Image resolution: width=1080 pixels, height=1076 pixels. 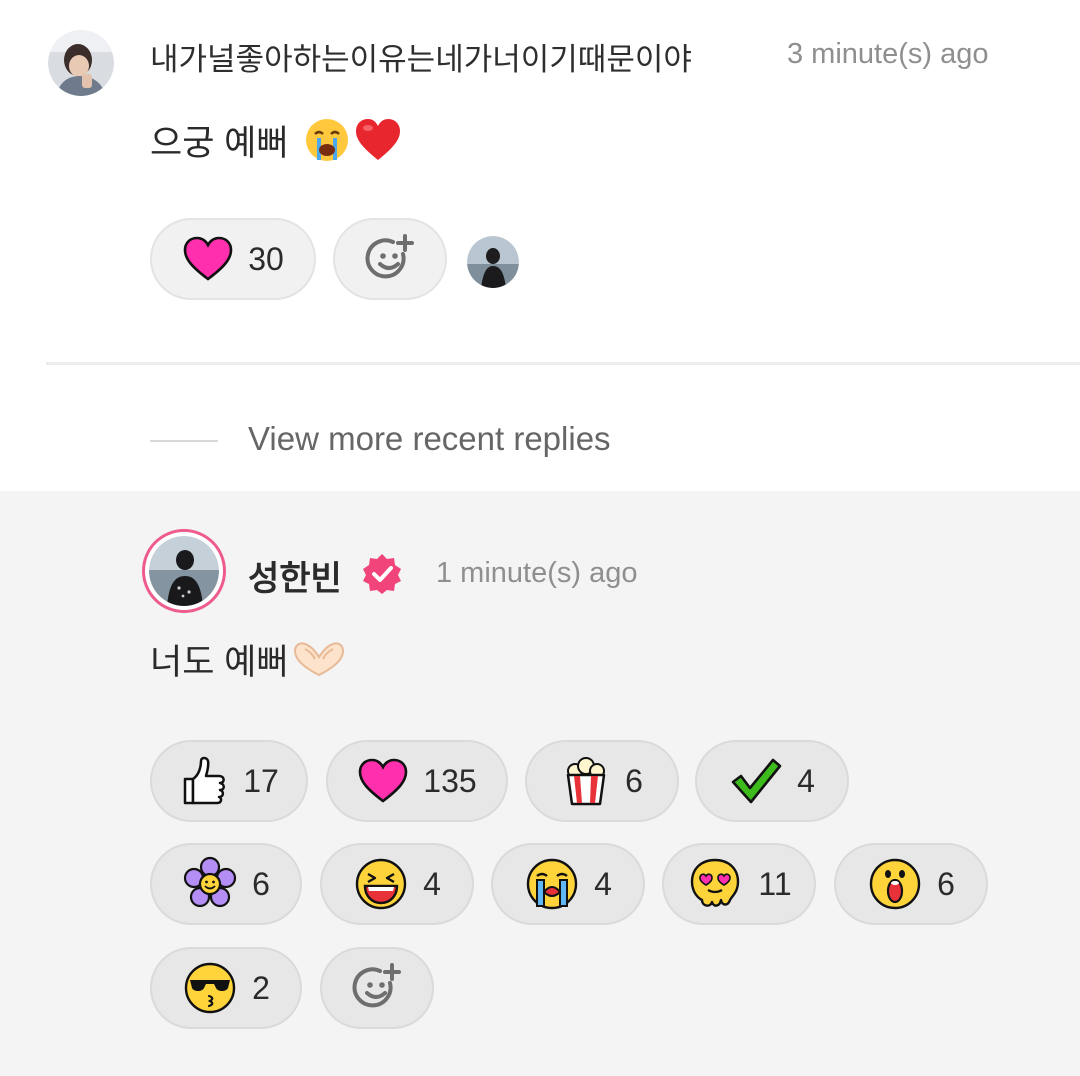 I want to click on commenter-avatar, so click(x=81, y=63).